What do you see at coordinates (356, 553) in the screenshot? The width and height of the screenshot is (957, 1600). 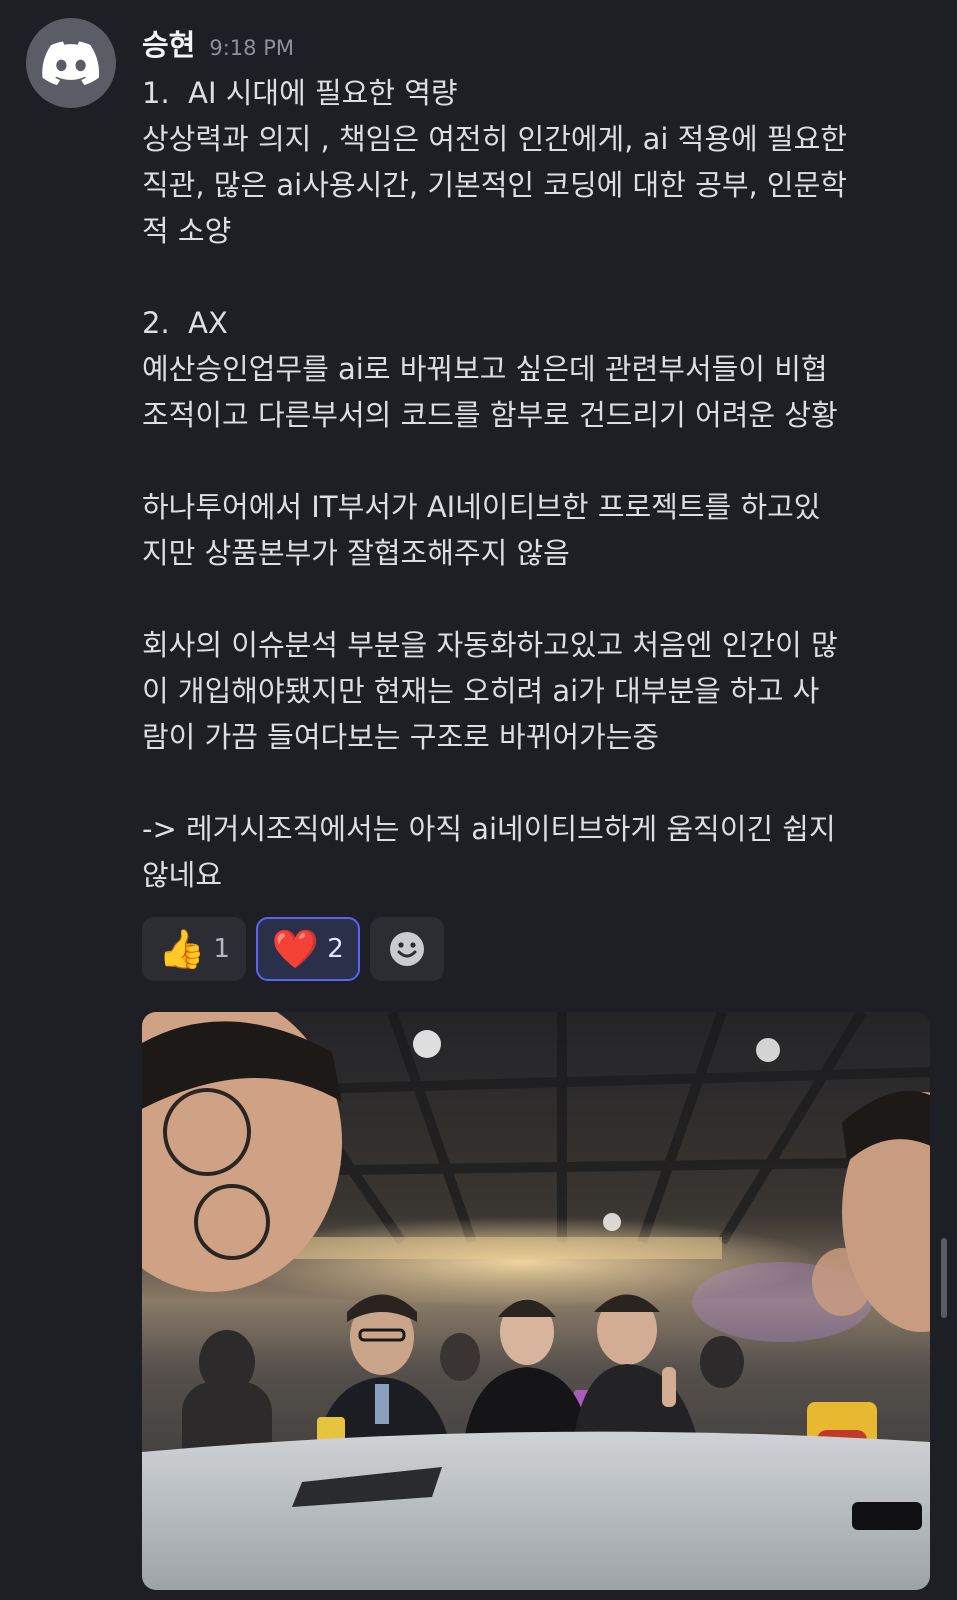 I see `message-line: 지만 상품본부가 잘협조해주지 않음` at bounding box center [356, 553].